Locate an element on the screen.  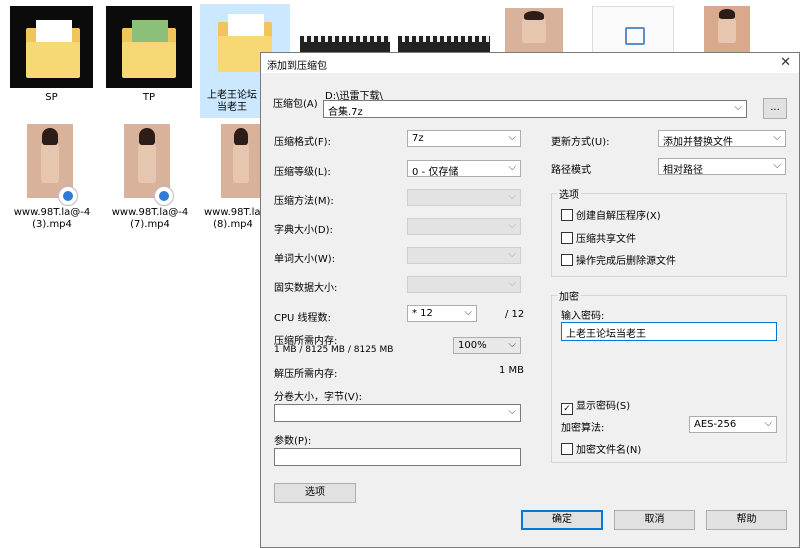
options-group-title: 选项 is located at coordinates (569, 193).